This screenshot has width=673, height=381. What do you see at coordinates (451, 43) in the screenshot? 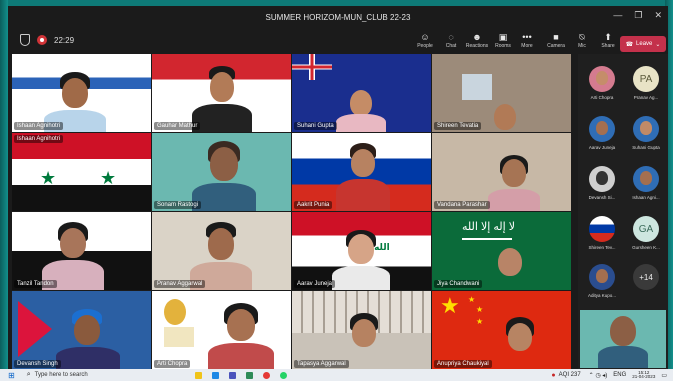
I see `chat-button: ◌ Chat` at bounding box center [451, 43].